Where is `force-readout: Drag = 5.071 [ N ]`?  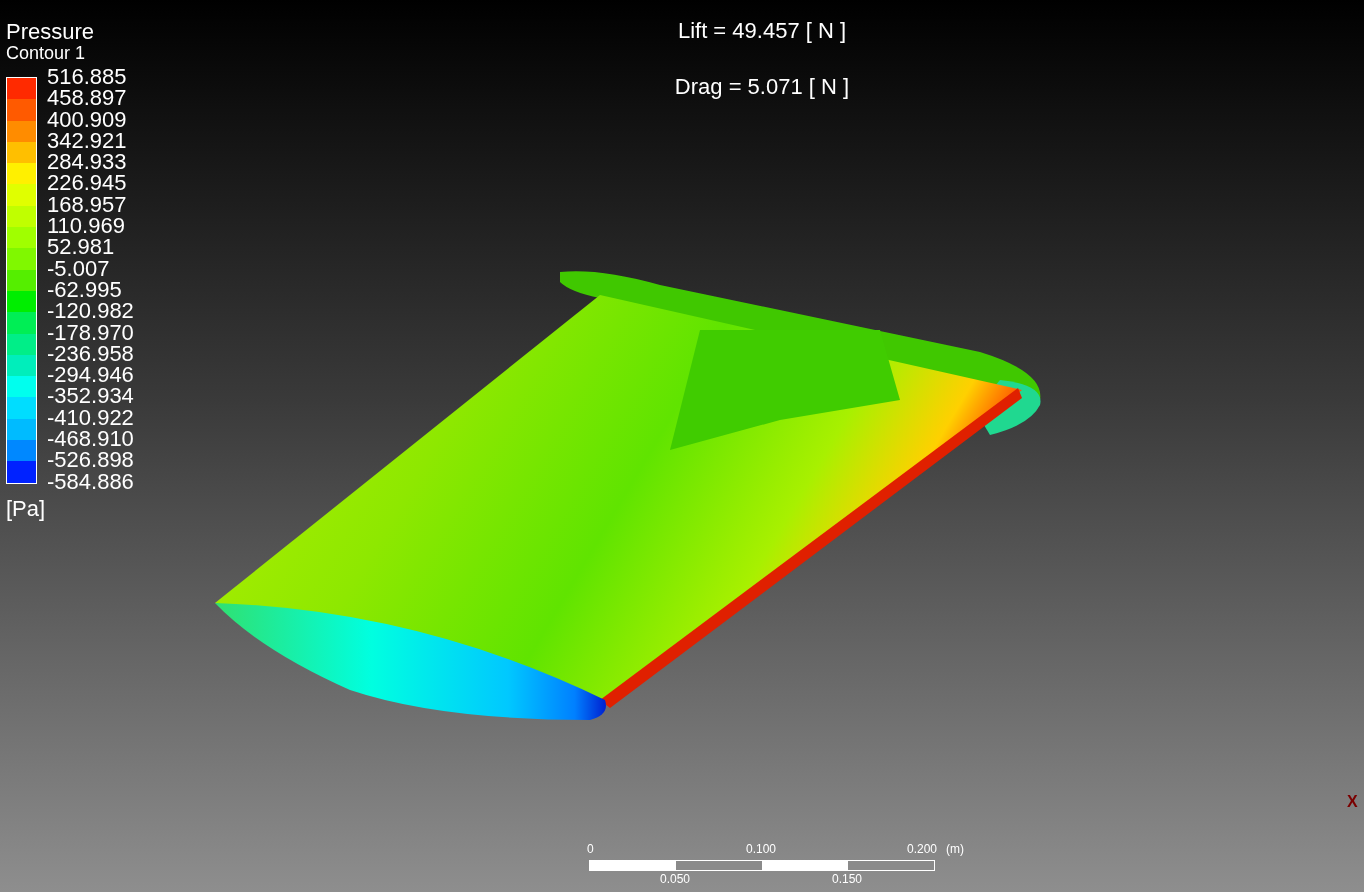 force-readout: Drag = 5.071 [ N ] is located at coordinates (762, 87).